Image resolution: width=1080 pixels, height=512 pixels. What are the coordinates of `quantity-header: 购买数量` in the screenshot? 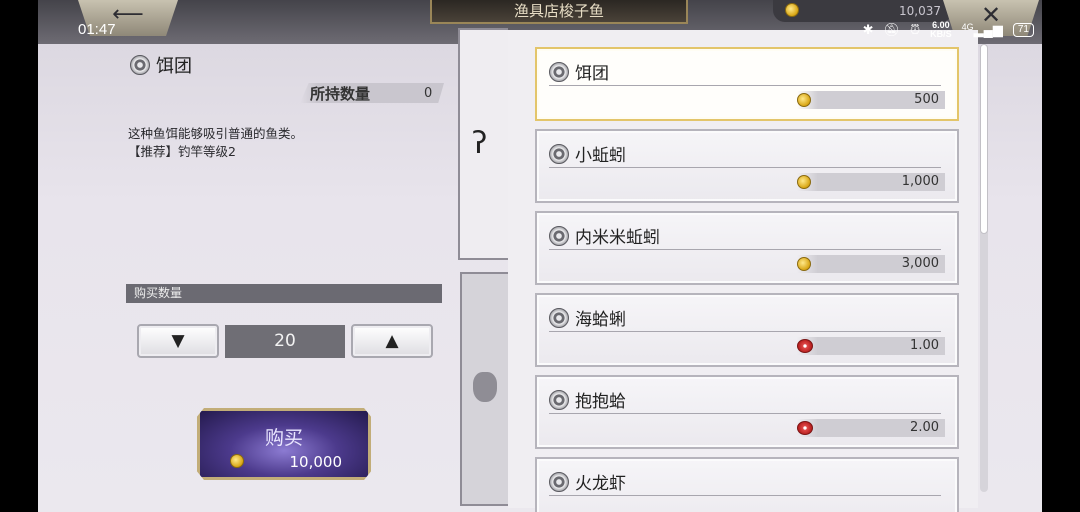 It's located at (284, 293).